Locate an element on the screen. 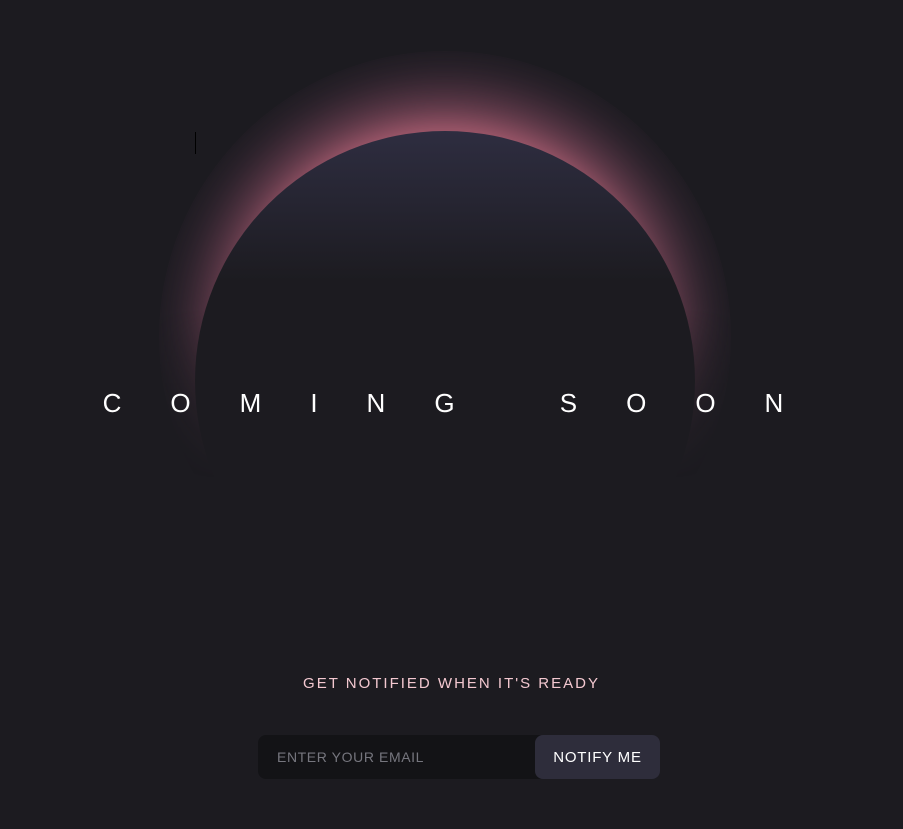 This screenshot has height=829, width=903. notify-heading: GET NOTIFIED WHEN IT'S READY is located at coordinates (451, 683).